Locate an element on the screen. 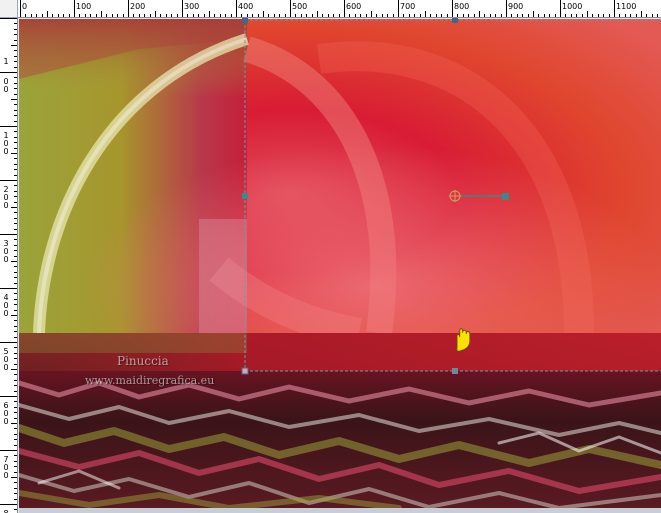 The image size is (661, 513). watermark: Pinuccia www.maidiregrafica.eu is located at coordinates (185, 371).